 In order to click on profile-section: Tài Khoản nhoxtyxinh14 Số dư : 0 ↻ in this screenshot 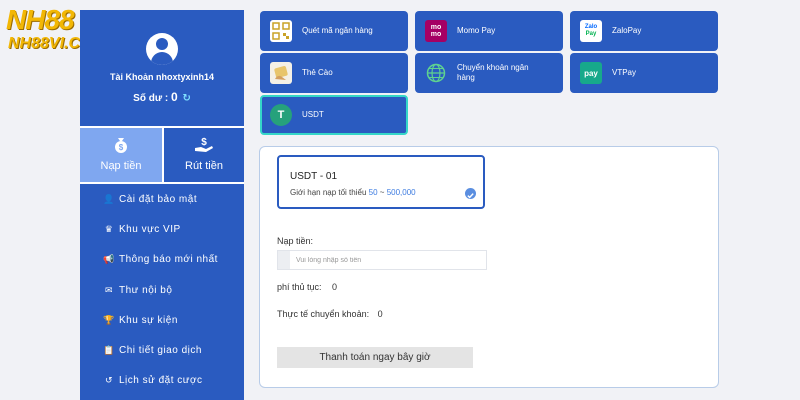, I will do `click(162, 68)`.